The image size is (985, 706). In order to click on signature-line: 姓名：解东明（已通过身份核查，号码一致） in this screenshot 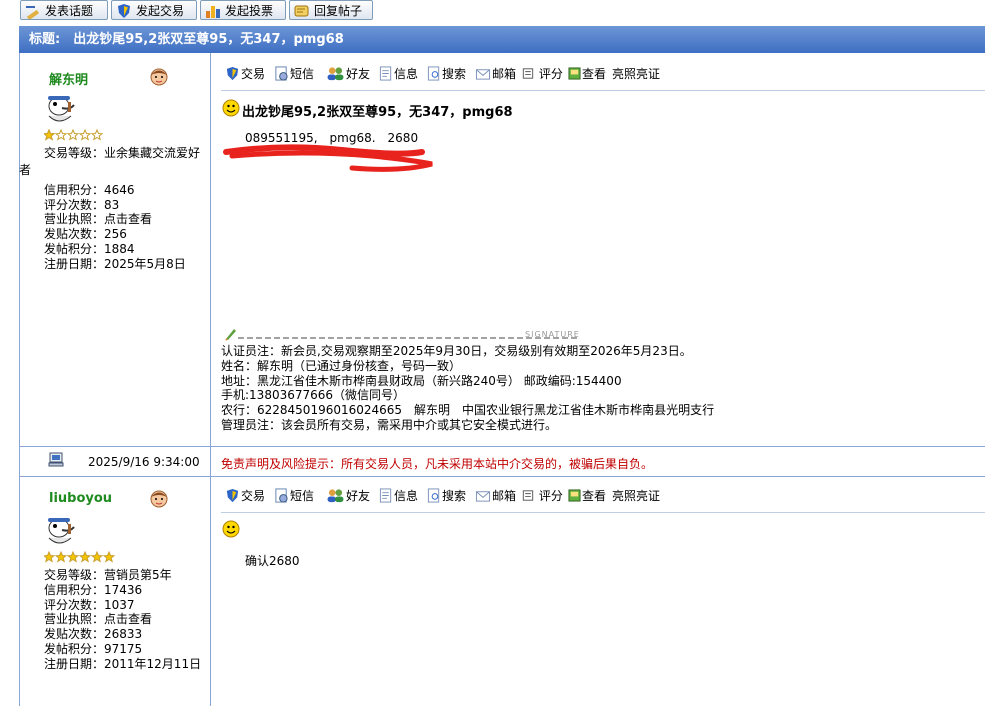, I will do `click(341, 365)`.